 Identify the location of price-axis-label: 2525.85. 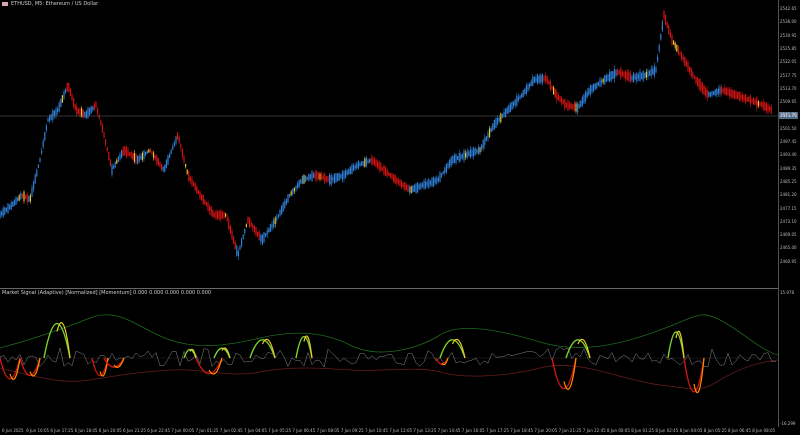
(788, 48).